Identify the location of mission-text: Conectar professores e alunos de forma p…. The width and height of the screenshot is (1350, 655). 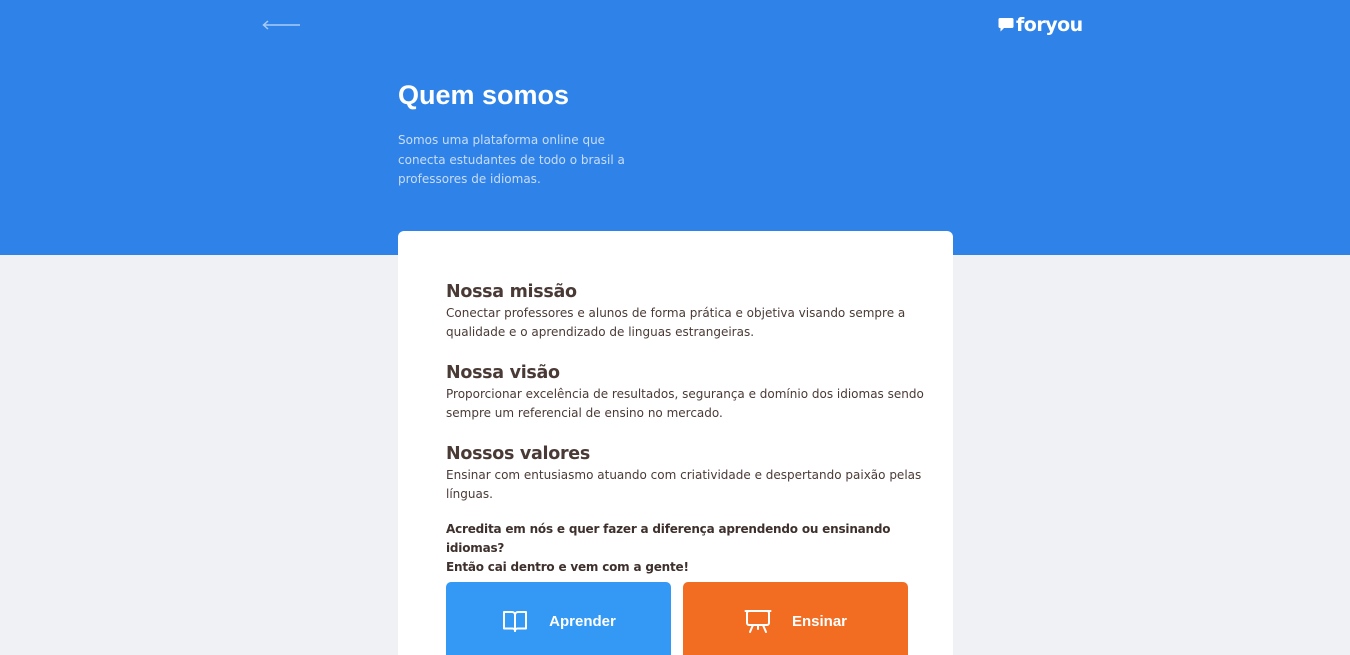
(676, 322).